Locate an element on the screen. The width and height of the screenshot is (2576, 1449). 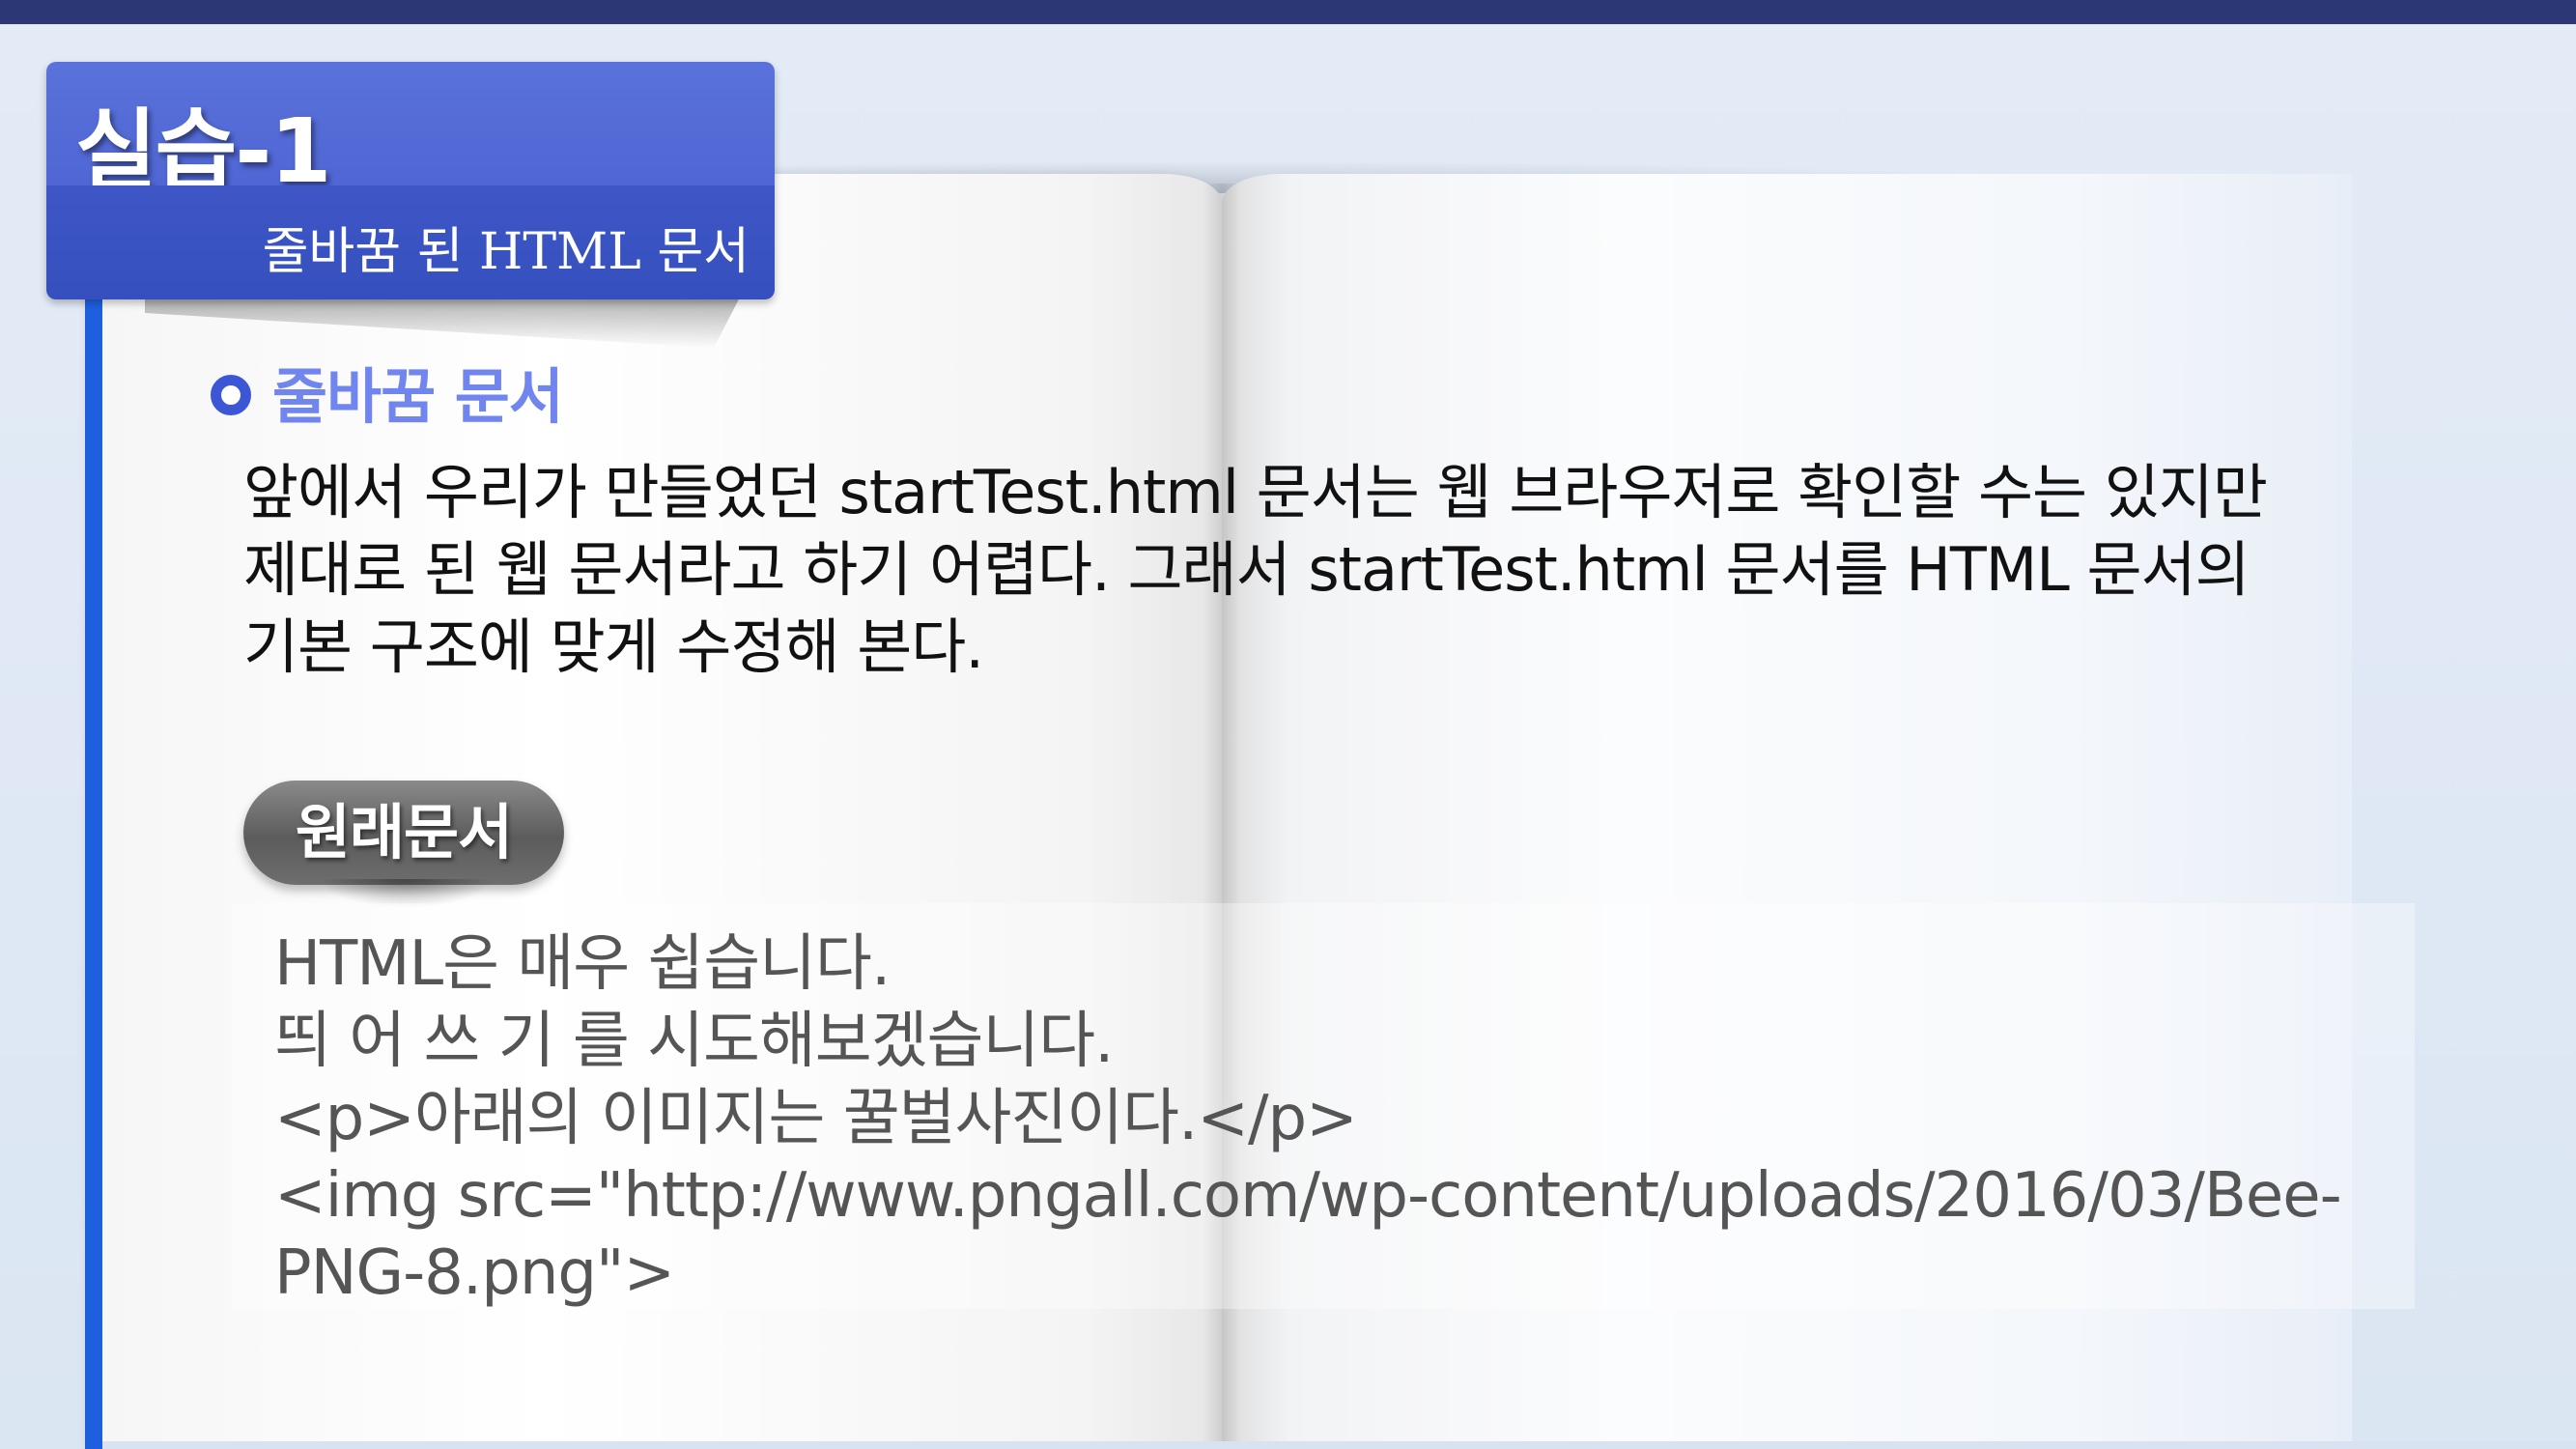
original-document-badge: 원래문서 is located at coordinates (403, 833).